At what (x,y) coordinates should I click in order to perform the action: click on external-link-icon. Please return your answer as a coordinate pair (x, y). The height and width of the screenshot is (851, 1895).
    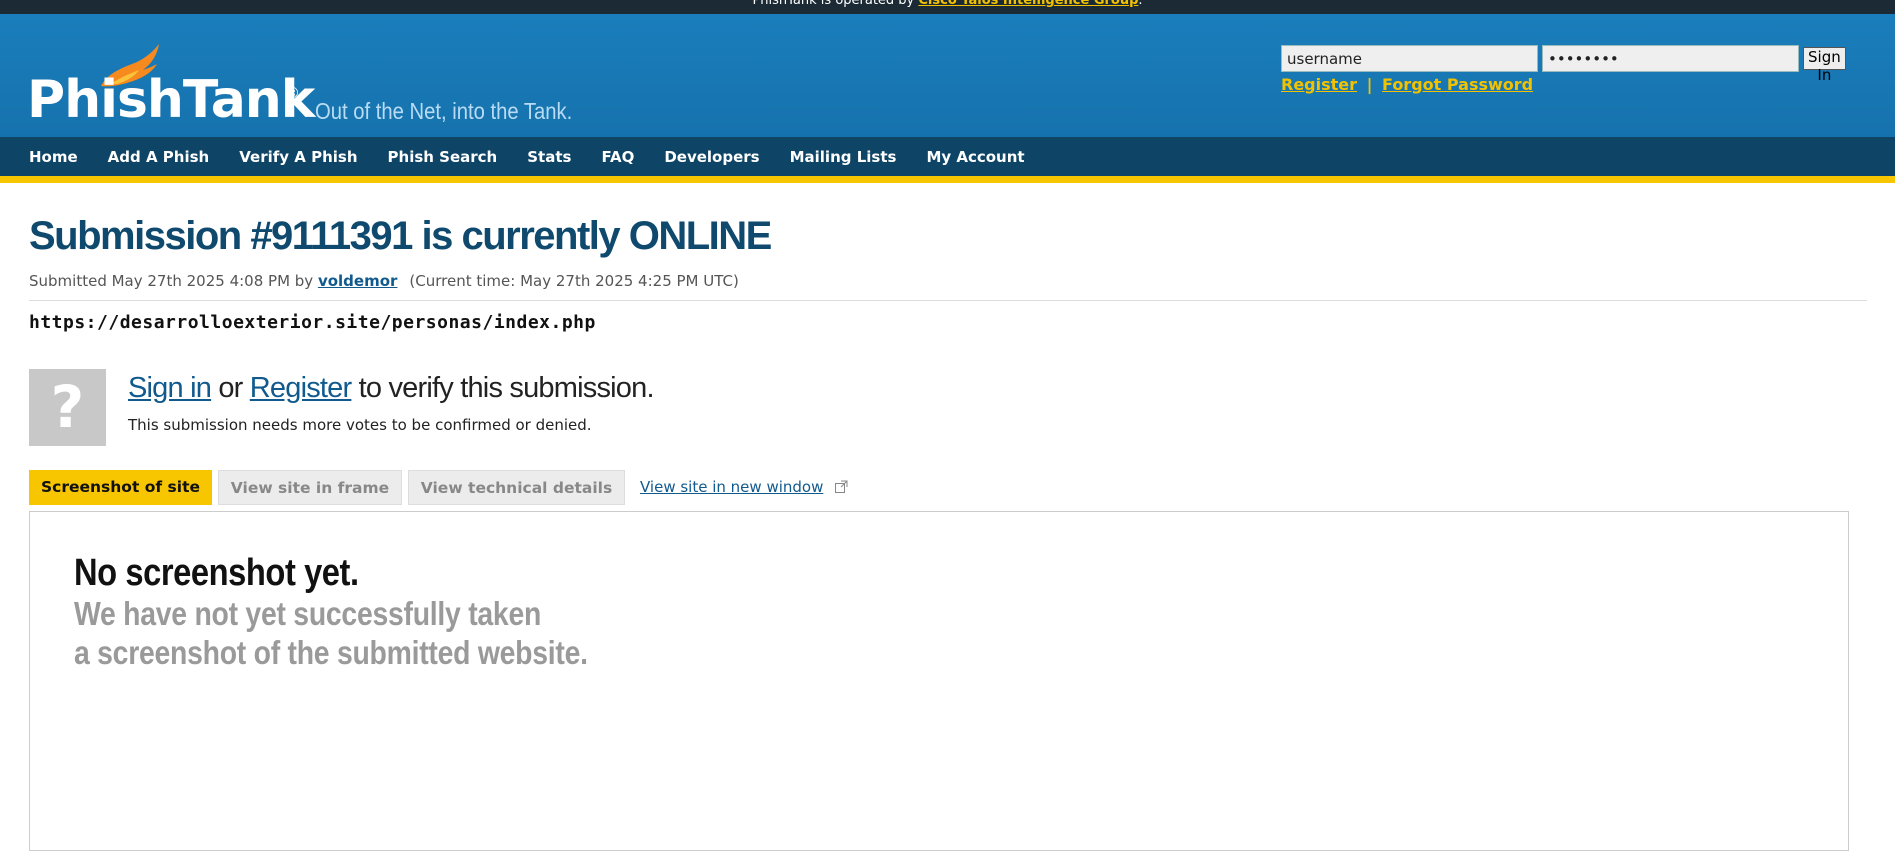
    Looking at the image, I should click on (841, 486).